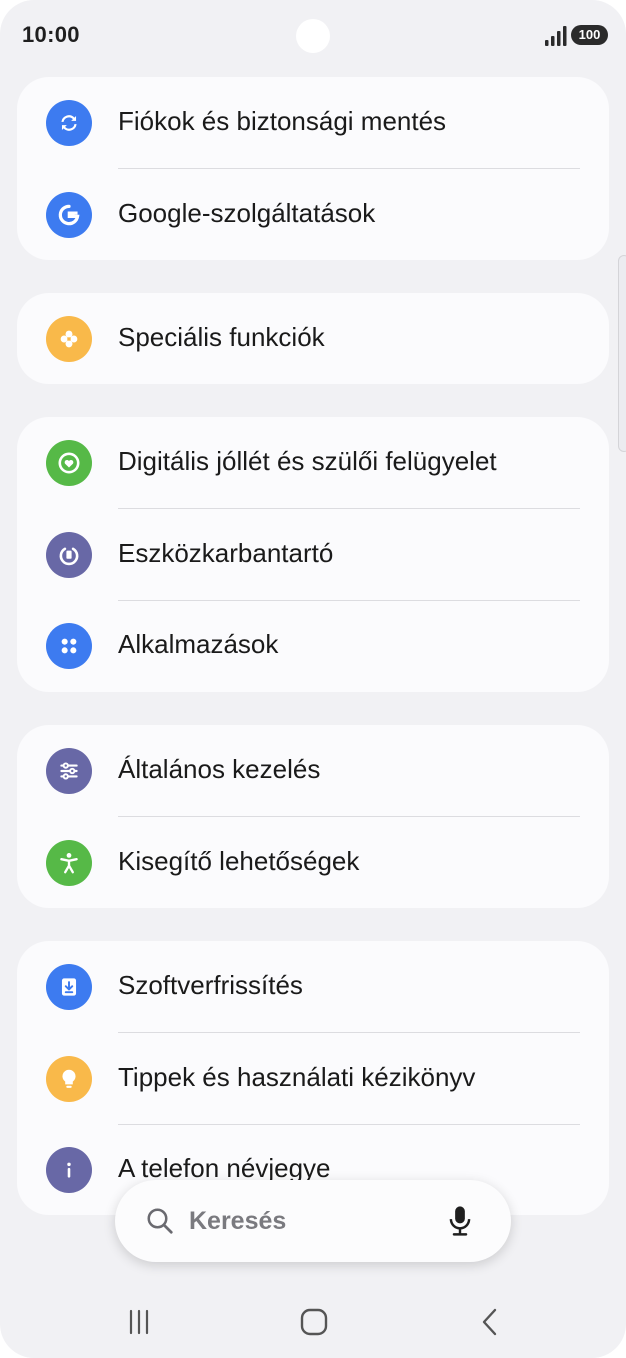 The width and height of the screenshot is (626, 1358). I want to click on navigation-bar, so click(313, 1319).